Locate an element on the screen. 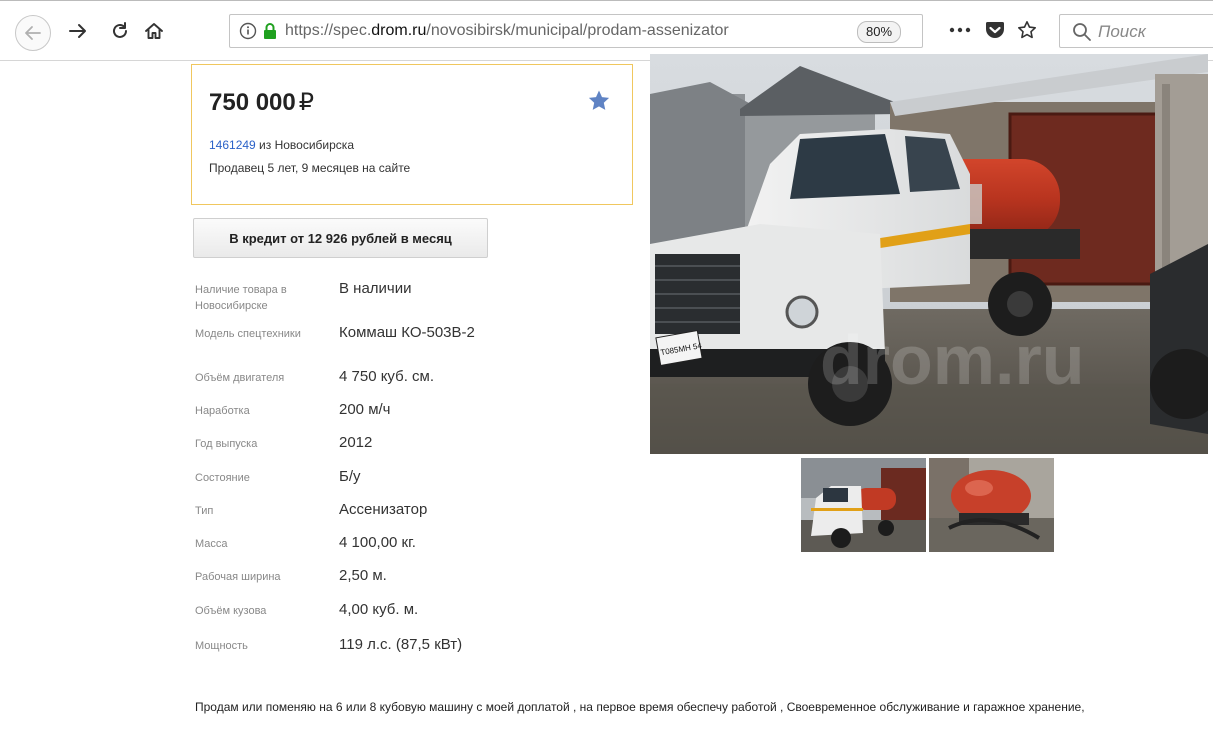 The image size is (1213, 740). spec-label-condition: Состояние is located at coordinates (222, 478).